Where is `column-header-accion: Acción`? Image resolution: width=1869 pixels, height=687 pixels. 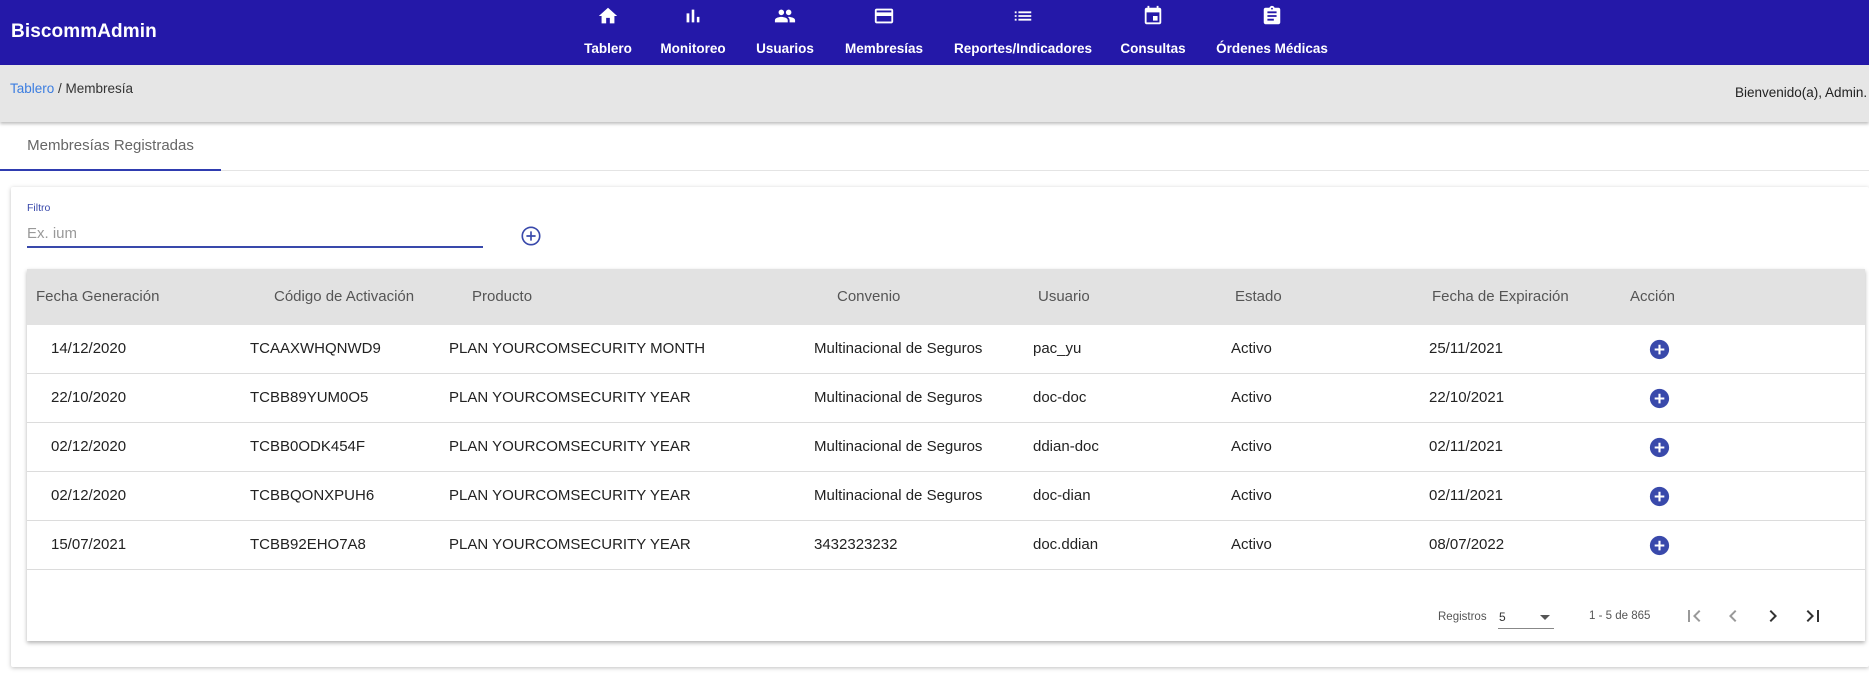 column-header-accion: Acción is located at coordinates (1653, 296).